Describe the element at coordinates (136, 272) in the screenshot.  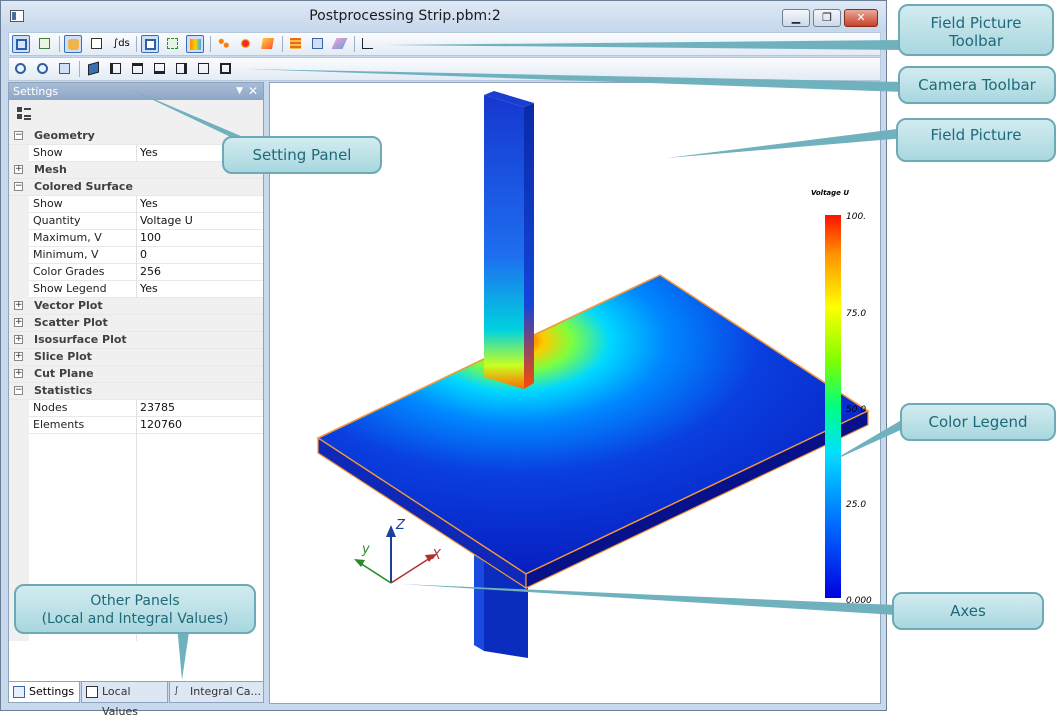
I see `property-row: Color Grades 256` at that location.